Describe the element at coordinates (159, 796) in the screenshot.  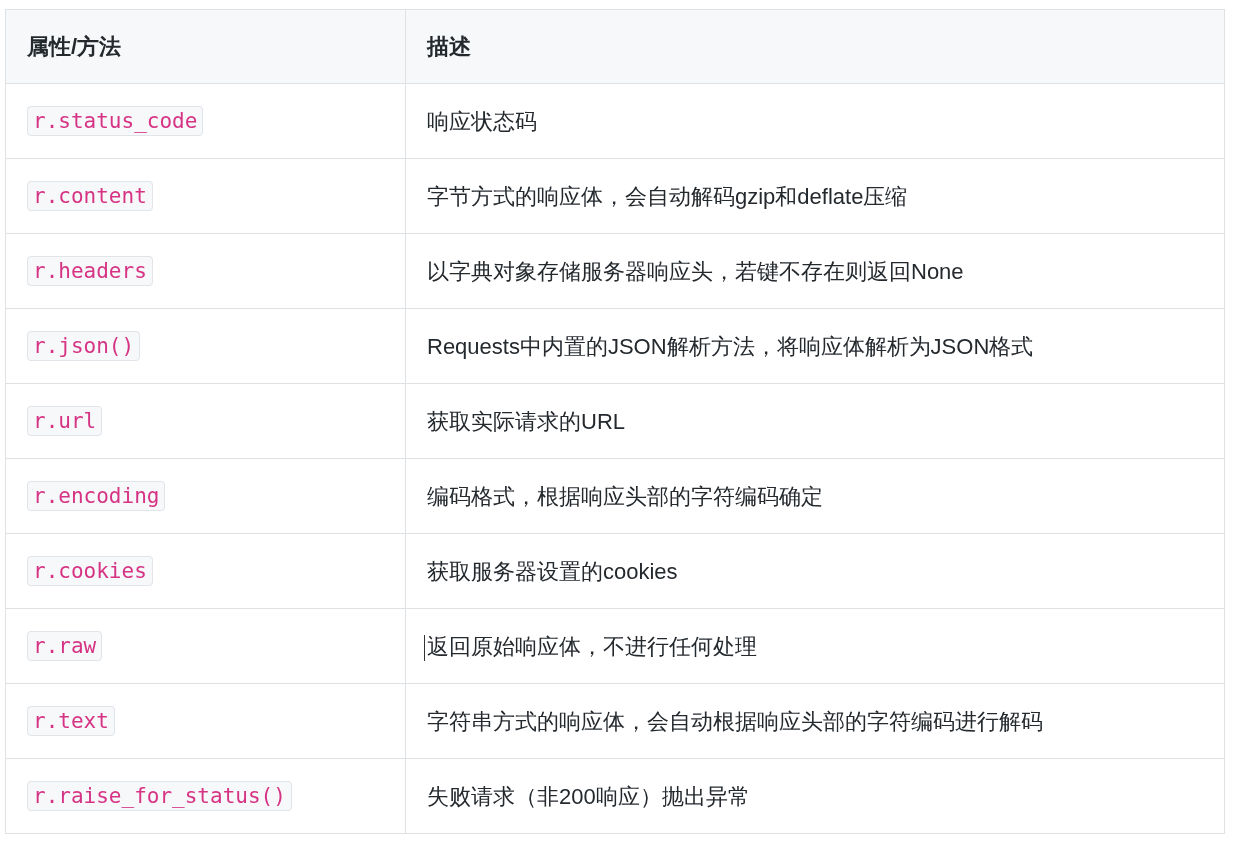
I see `code-snippet: r.raise_for_status()` at that location.